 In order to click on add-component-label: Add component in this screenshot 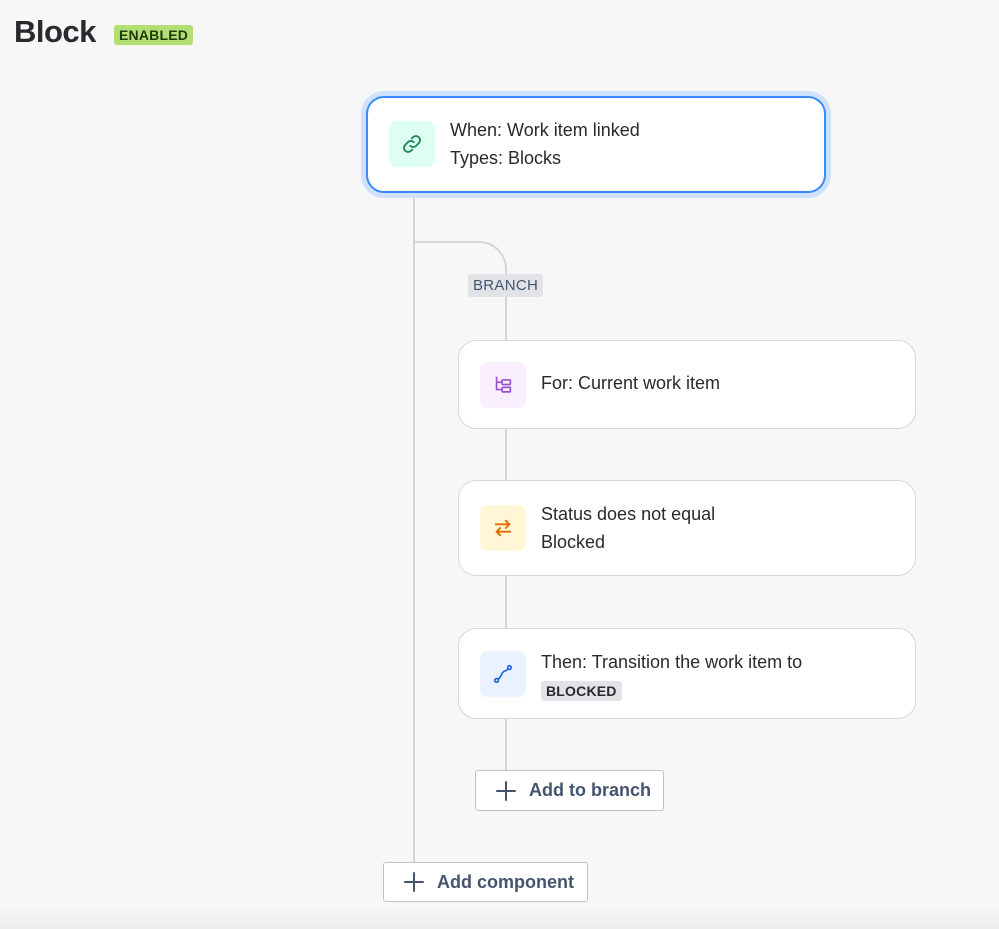, I will do `click(505, 881)`.